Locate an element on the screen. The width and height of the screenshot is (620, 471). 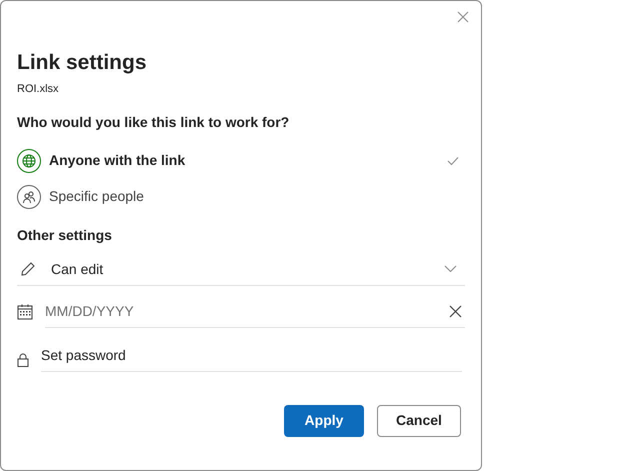
checkmark-icon is located at coordinates (453, 161).